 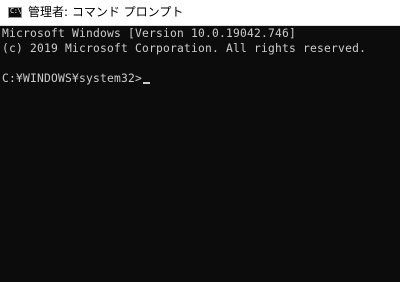 I want to click on command-prompt-icon: C:\, so click(x=15, y=12).